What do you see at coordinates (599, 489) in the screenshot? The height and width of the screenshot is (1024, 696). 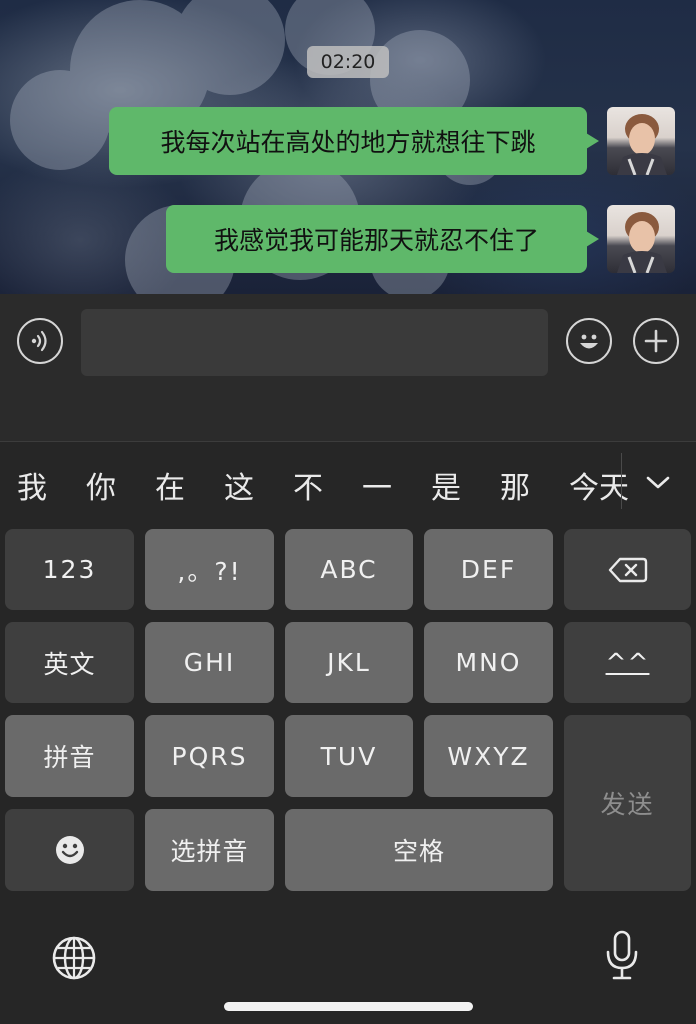 I see `candidate-word: 今天` at bounding box center [599, 489].